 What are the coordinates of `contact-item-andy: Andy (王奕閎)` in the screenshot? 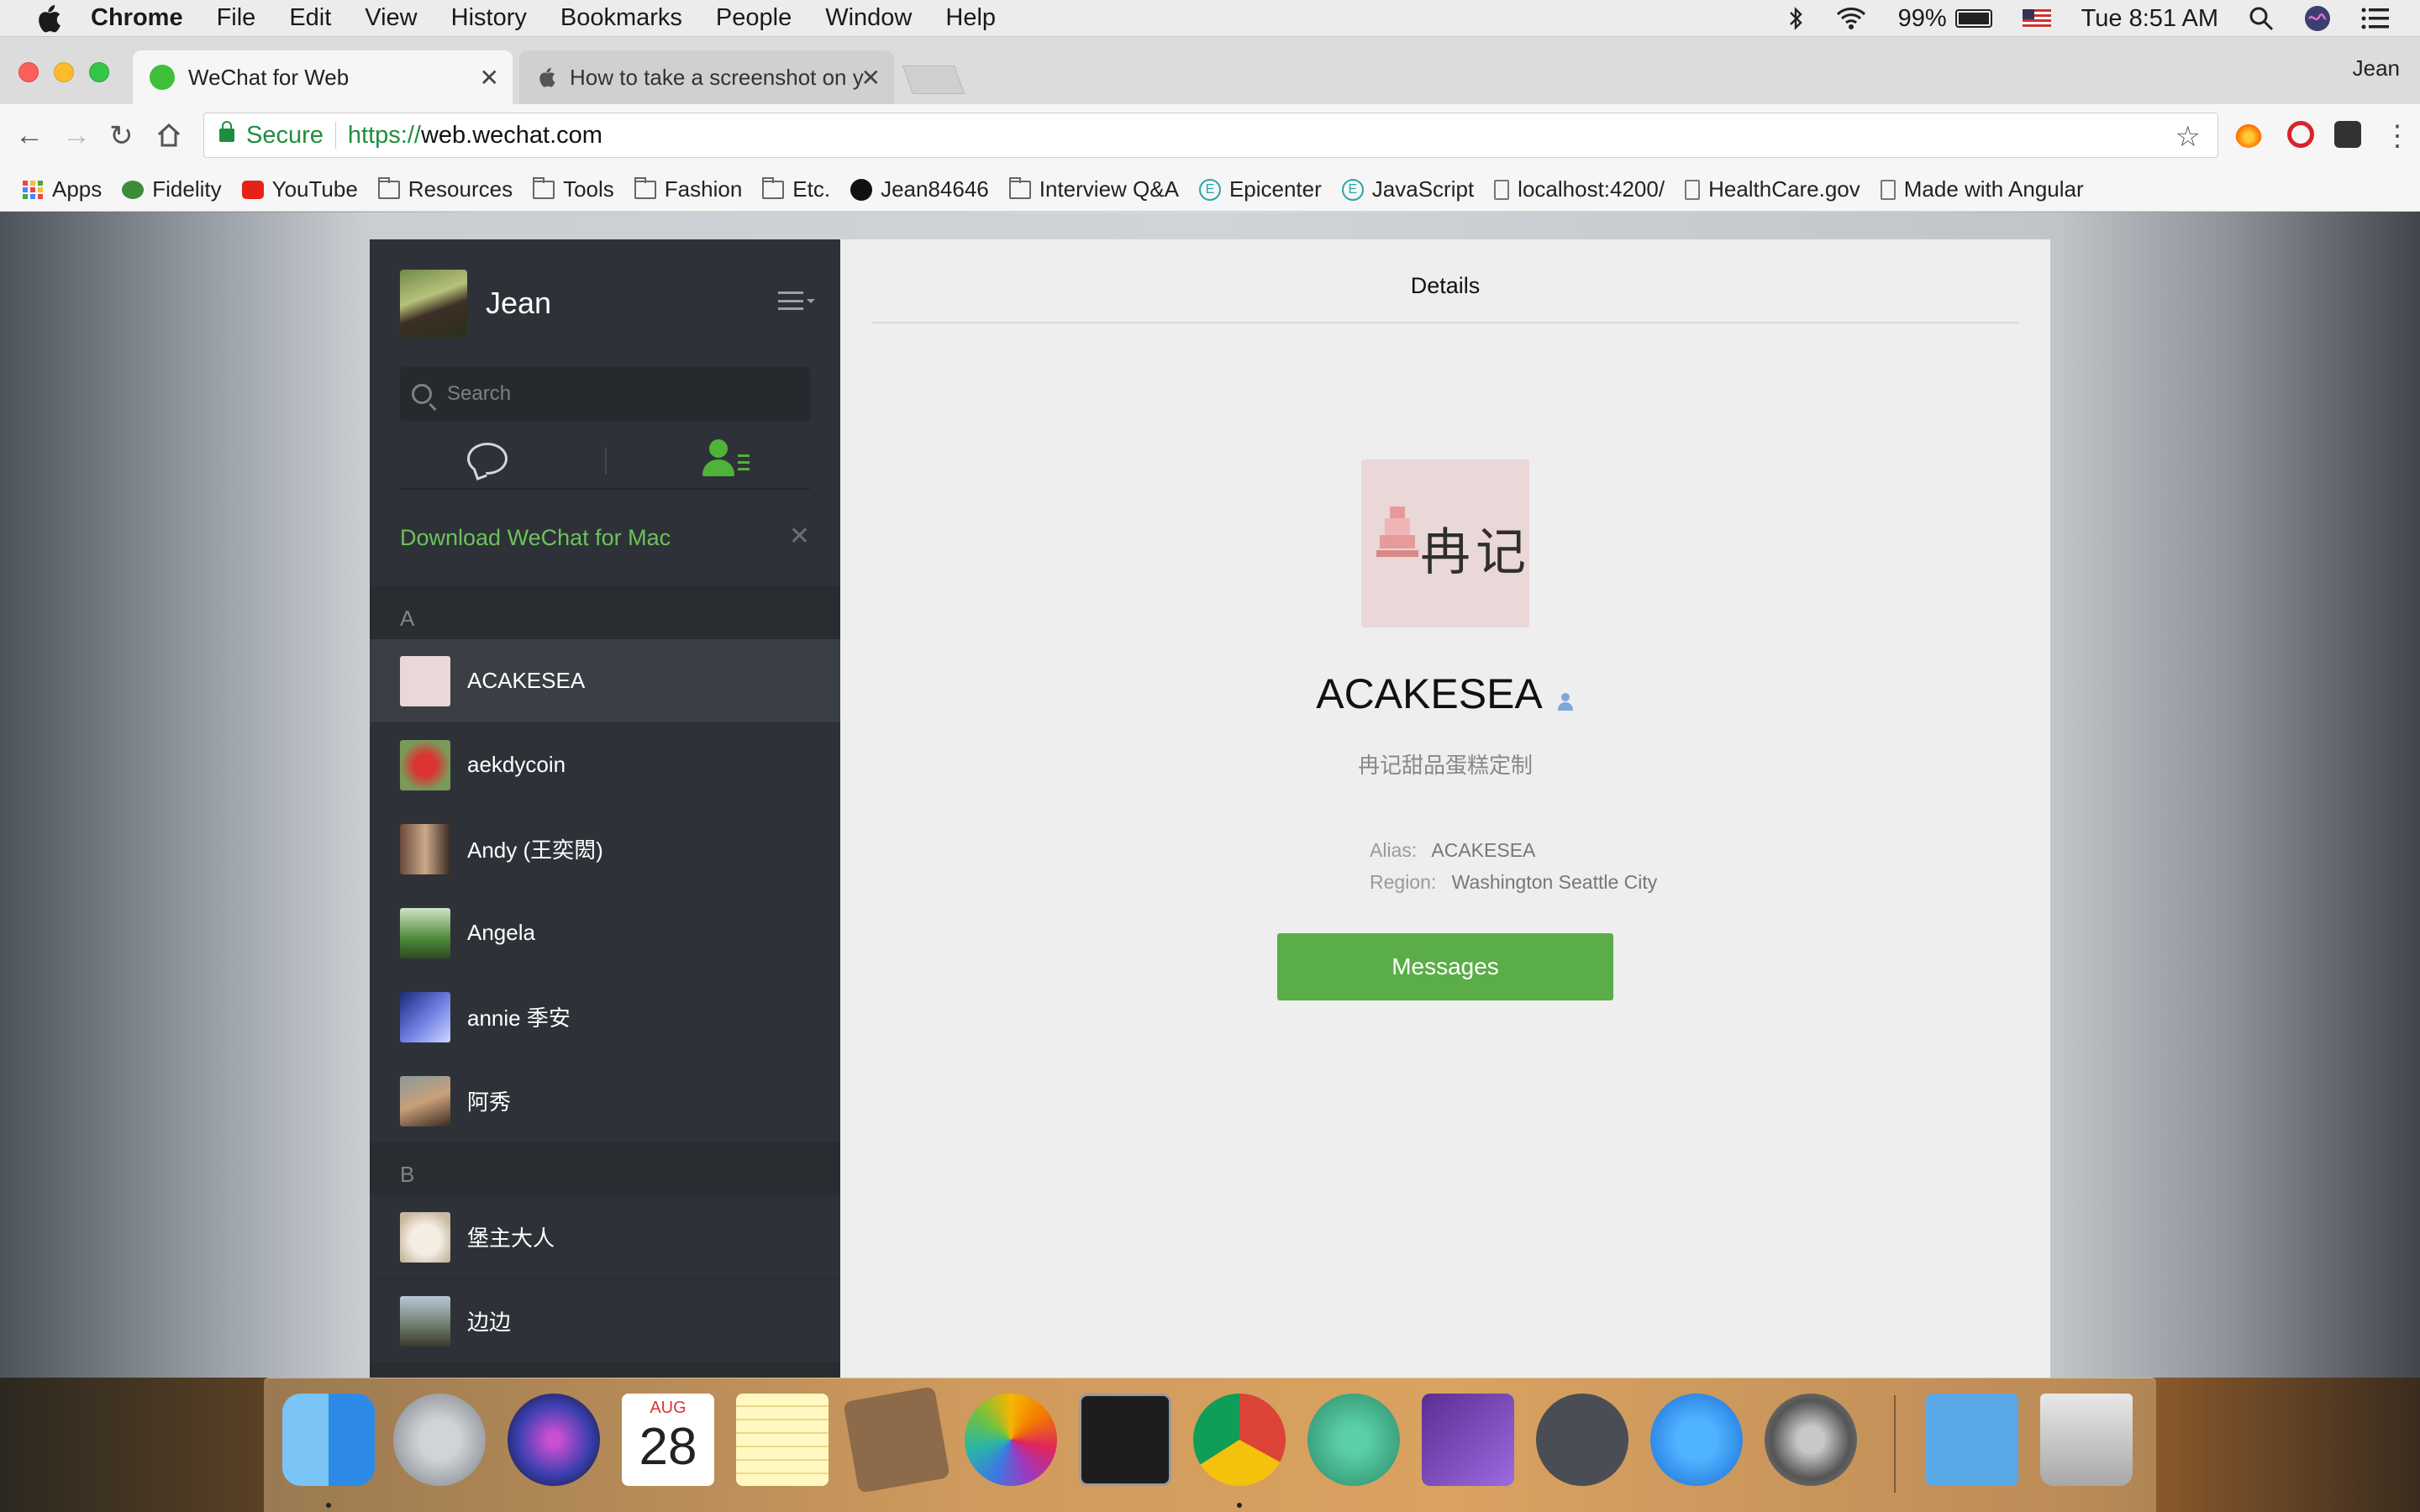 It's located at (605, 849).